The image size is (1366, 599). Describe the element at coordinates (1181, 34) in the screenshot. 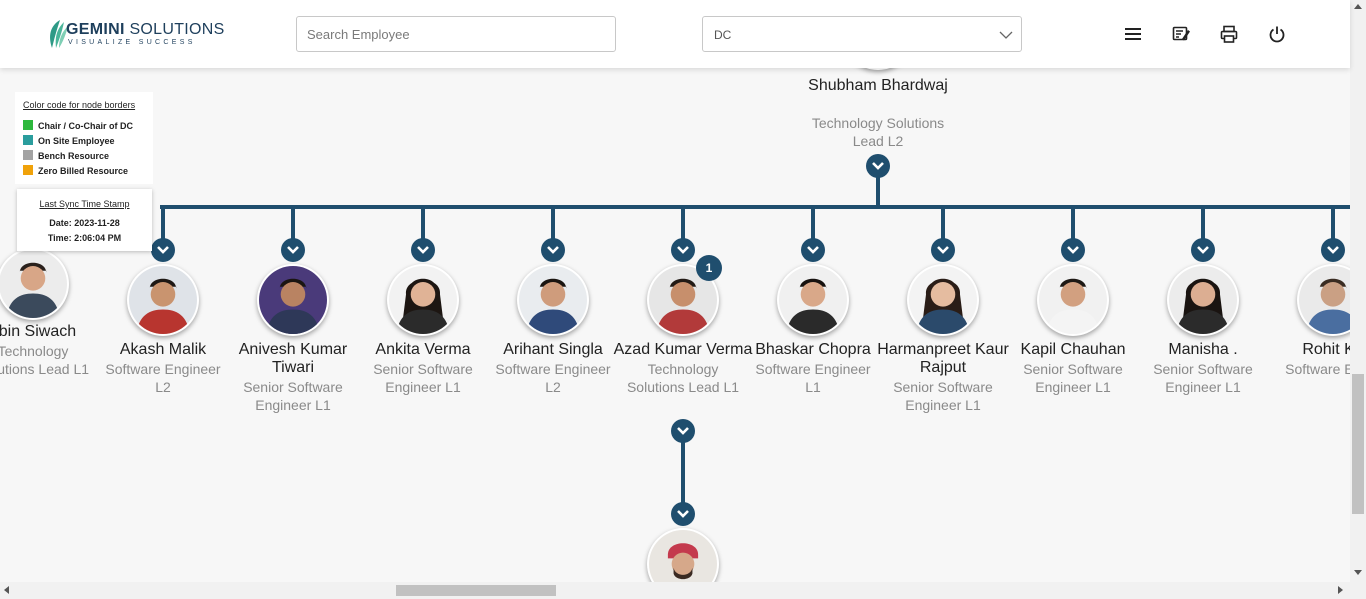

I see `edit-note-icon` at that location.